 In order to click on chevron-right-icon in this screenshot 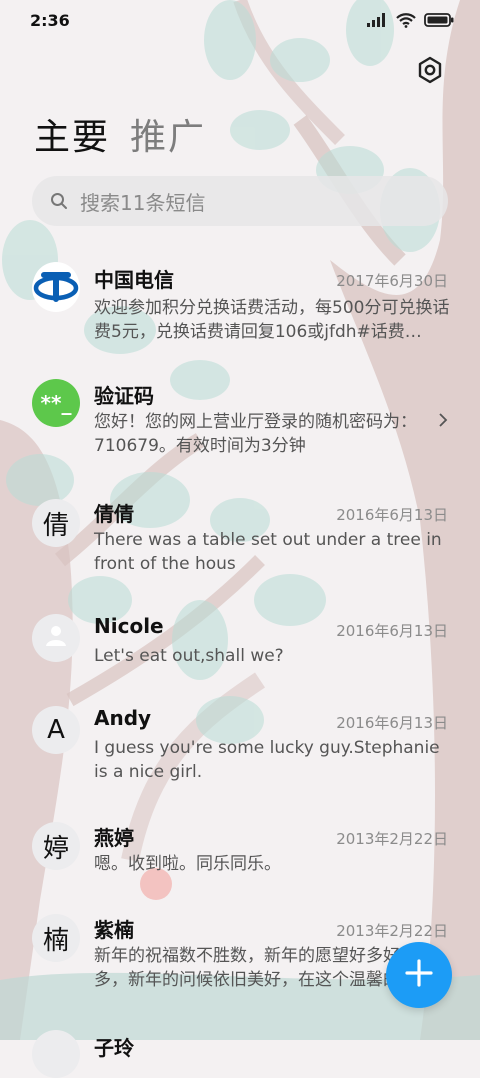, I will do `click(443, 422)`.